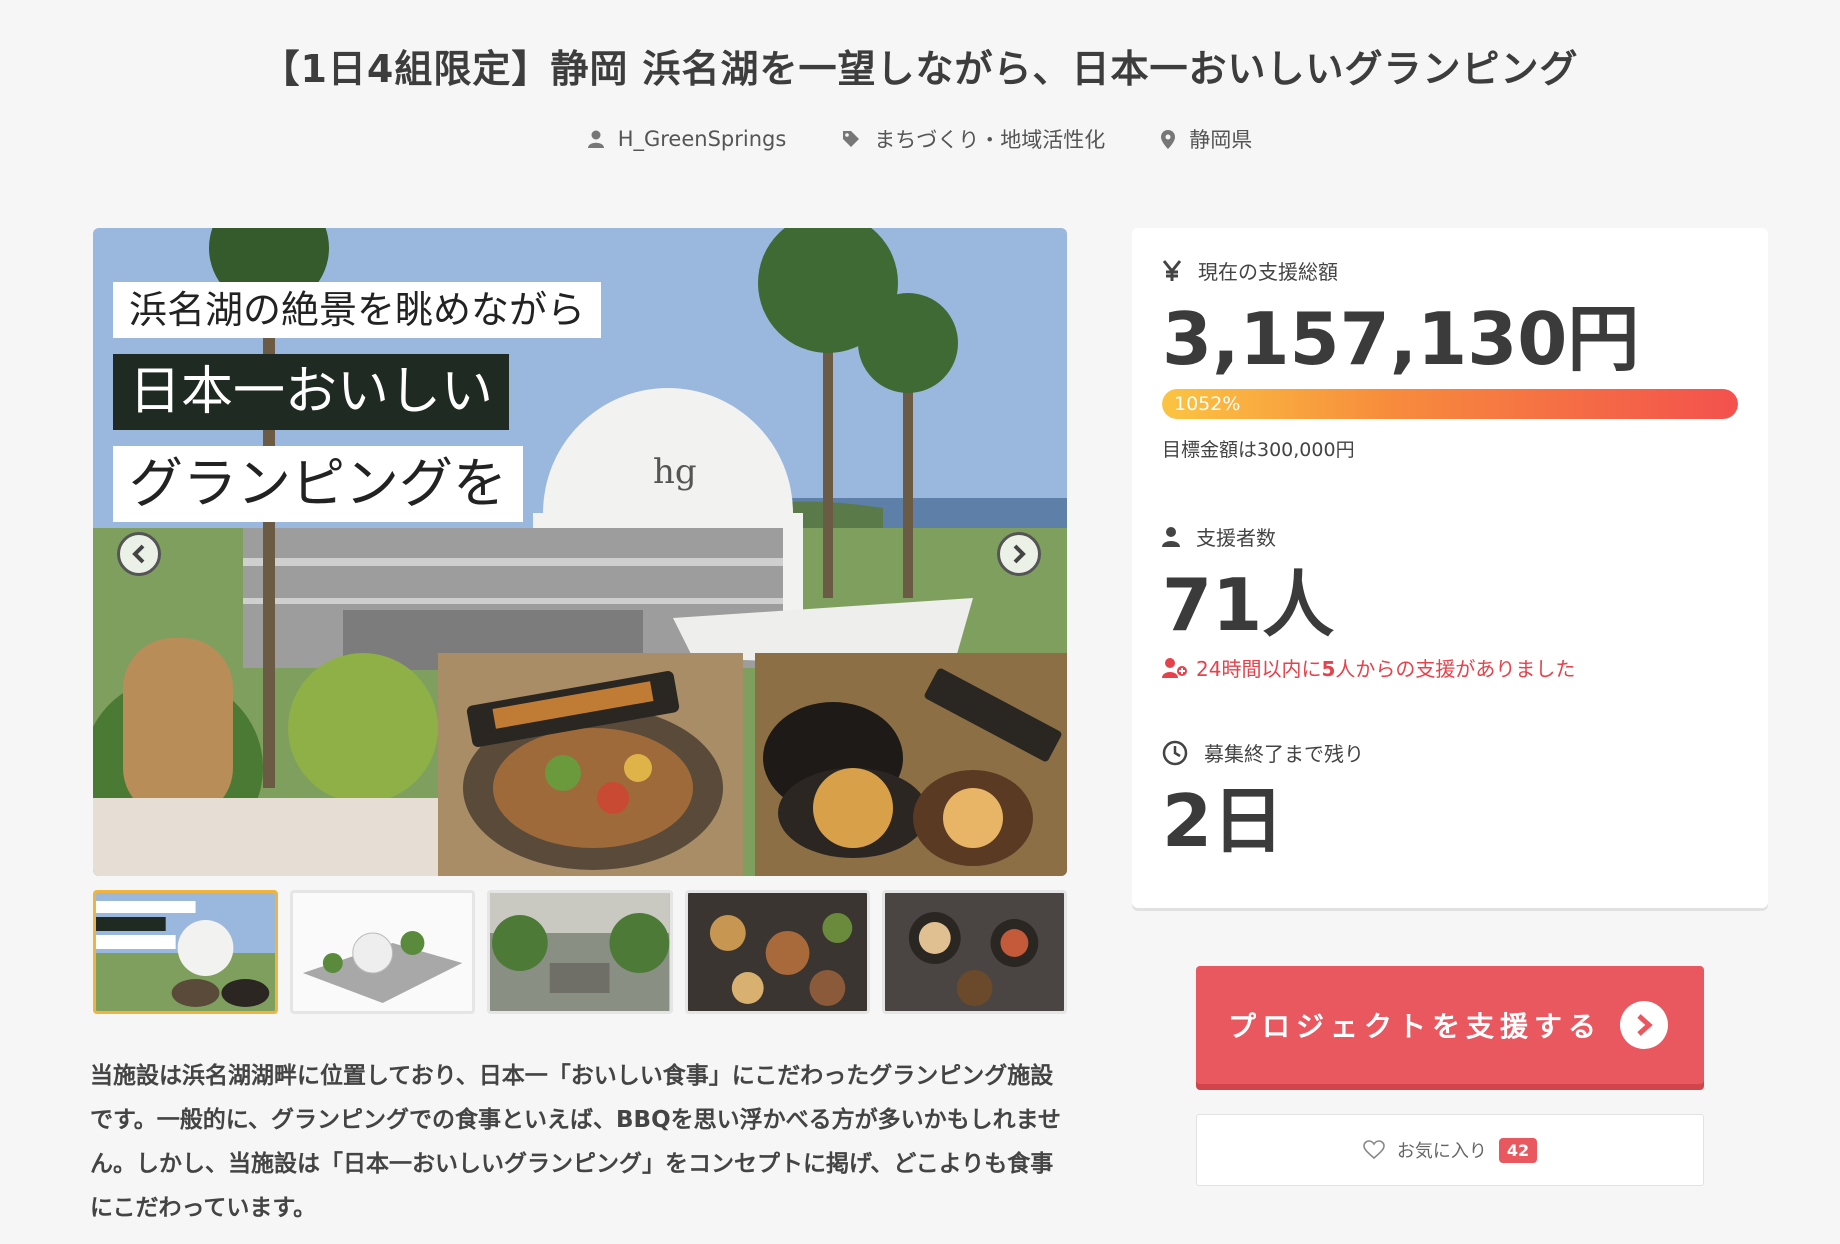 This screenshot has height=1244, width=1840. What do you see at coordinates (1284, 754) in the screenshot?
I see `remaining-label: 募集終了まで残り` at bounding box center [1284, 754].